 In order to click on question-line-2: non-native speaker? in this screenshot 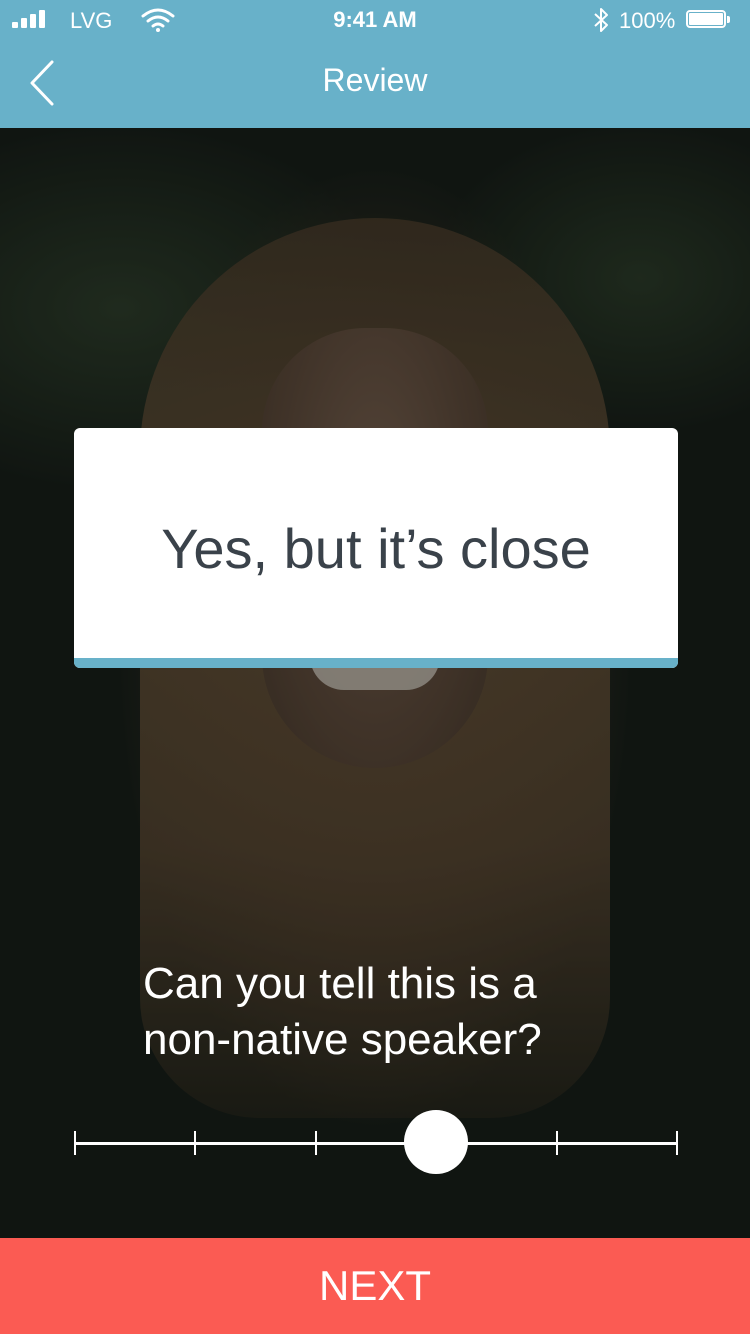, I will do `click(342, 1039)`.